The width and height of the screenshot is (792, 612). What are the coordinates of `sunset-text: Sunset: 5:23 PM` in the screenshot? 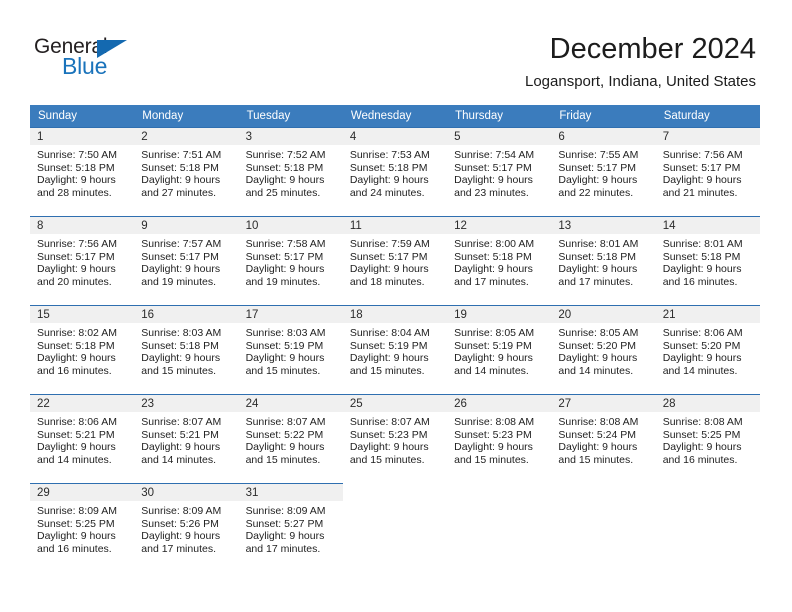 It's located at (493, 434).